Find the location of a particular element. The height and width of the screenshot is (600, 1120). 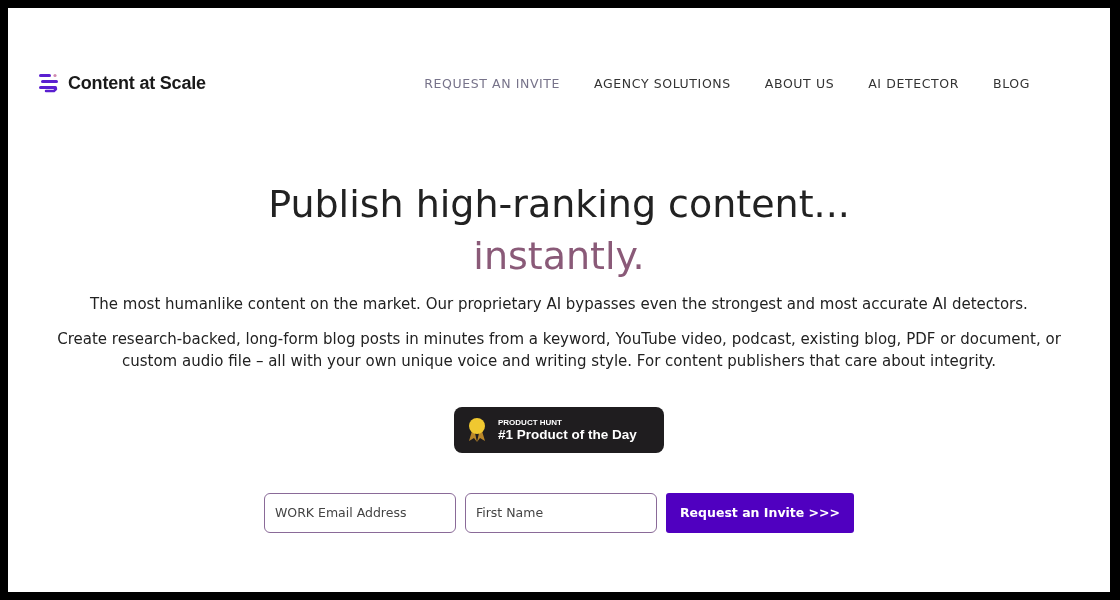

nav-link: ABOUT US is located at coordinates (799, 83).